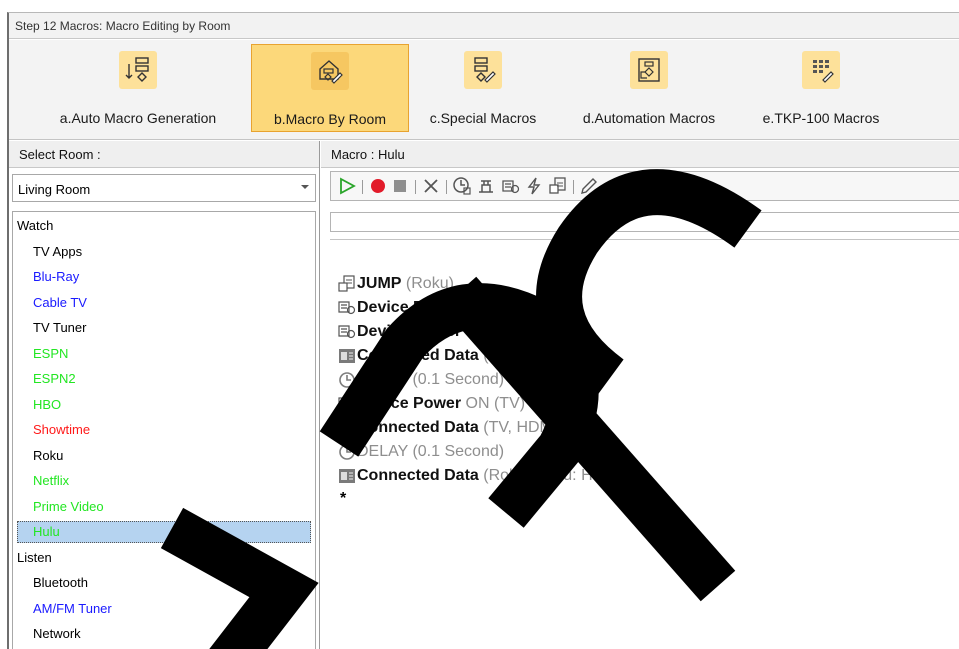 This screenshot has width=959, height=649. What do you see at coordinates (60, 154) in the screenshot?
I see `select-room-label: Select Room :` at bounding box center [60, 154].